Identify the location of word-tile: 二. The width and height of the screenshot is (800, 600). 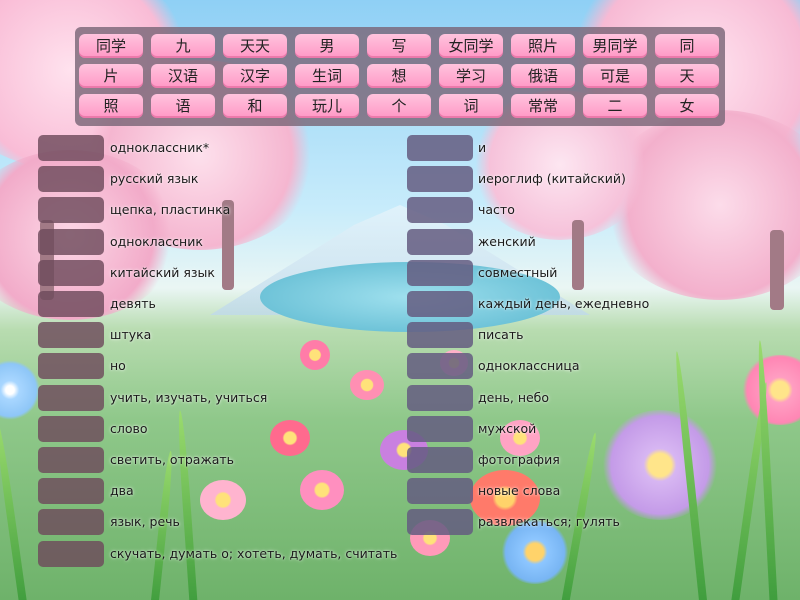
(615, 106).